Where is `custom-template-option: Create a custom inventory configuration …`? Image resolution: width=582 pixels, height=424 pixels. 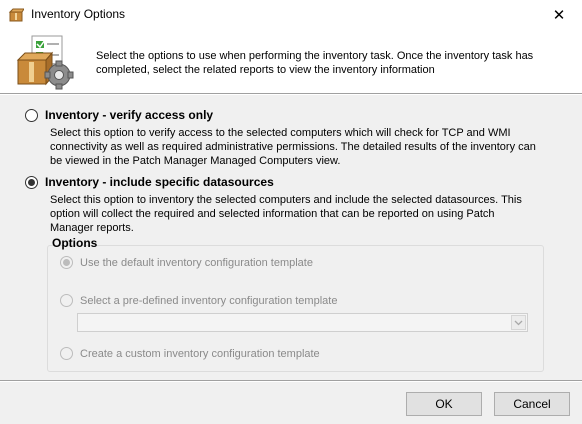 custom-template-option: Create a custom inventory configuration … is located at coordinates (190, 353).